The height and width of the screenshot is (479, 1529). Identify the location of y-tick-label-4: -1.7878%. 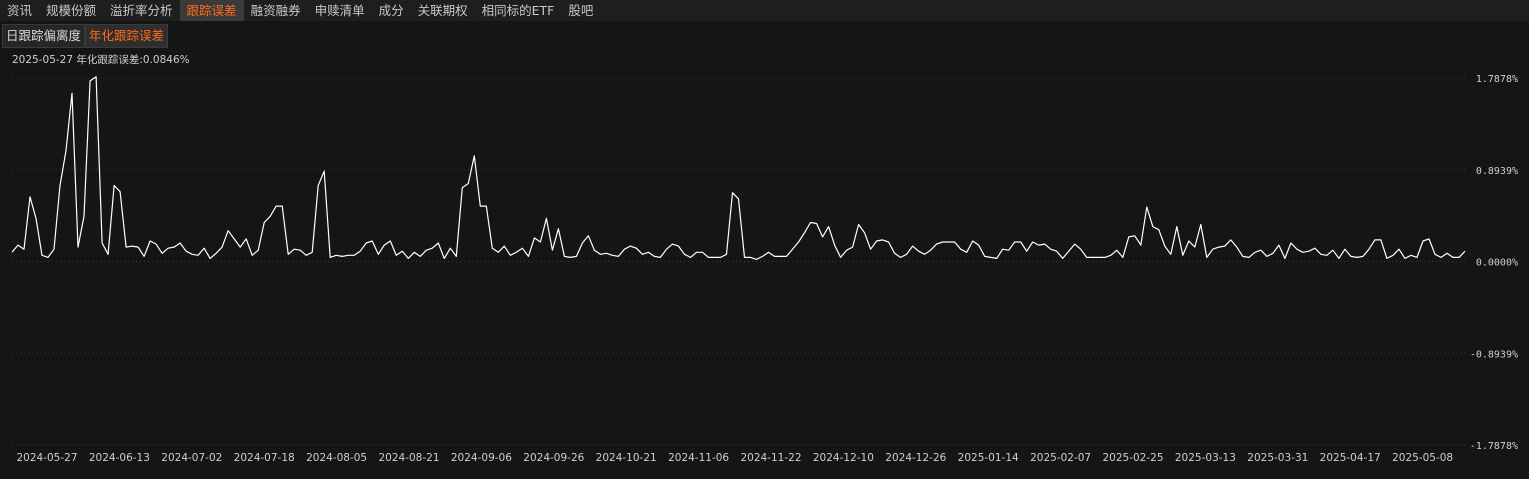
(1494, 446).